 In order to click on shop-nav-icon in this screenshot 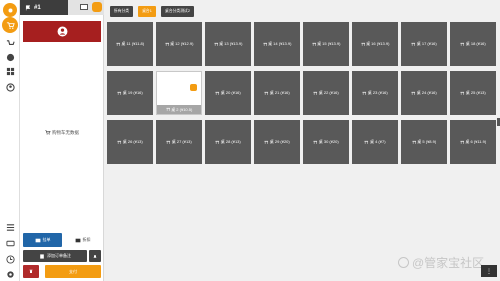, I will do `click(10, 43)`.